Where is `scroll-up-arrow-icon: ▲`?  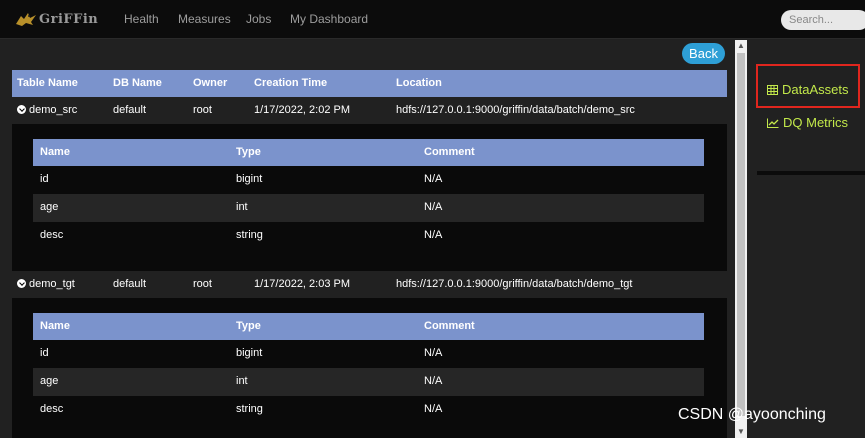 scroll-up-arrow-icon: ▲ is located at coordinates (741, 46).